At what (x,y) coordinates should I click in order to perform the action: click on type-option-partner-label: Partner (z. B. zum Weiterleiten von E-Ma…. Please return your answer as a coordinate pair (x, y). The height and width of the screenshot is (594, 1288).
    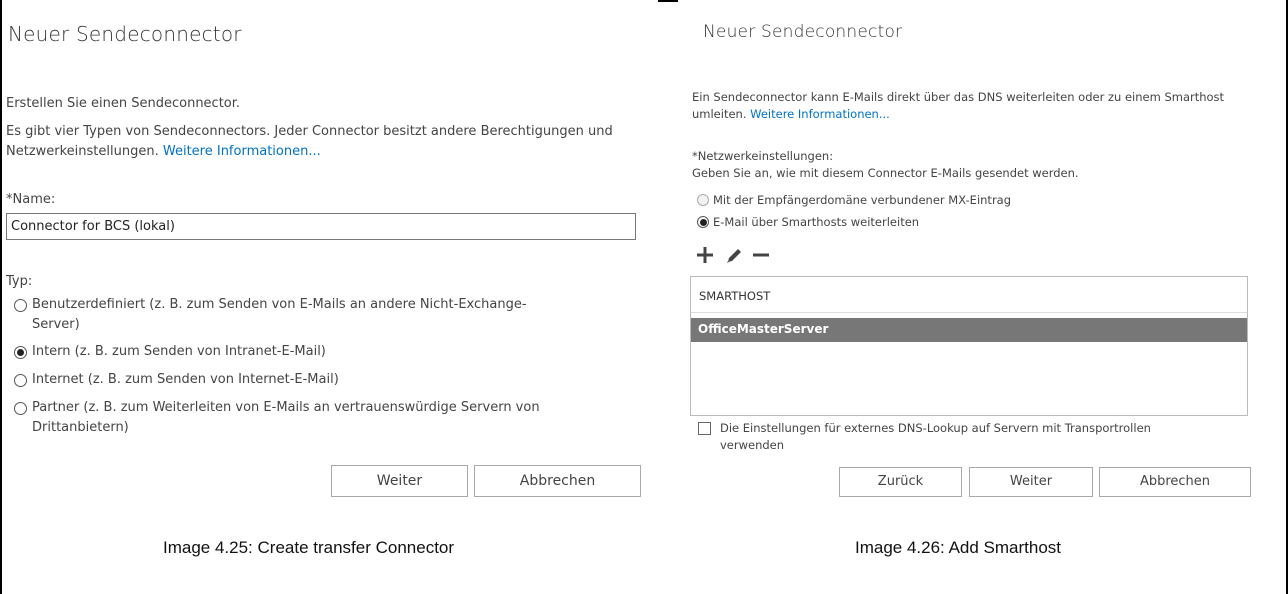
    Looking at the image, I should click on (286, 408).